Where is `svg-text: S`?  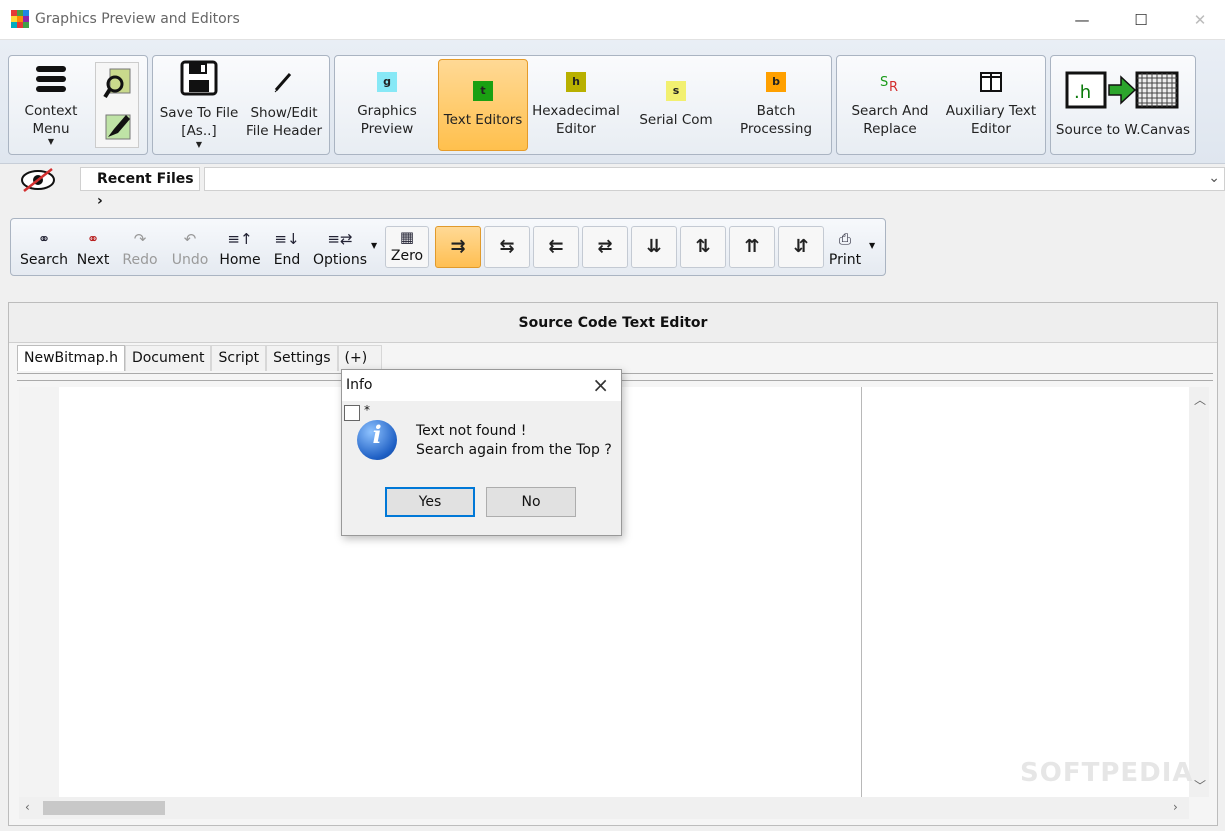 svg-text: S is located at coordinates (884, 82).